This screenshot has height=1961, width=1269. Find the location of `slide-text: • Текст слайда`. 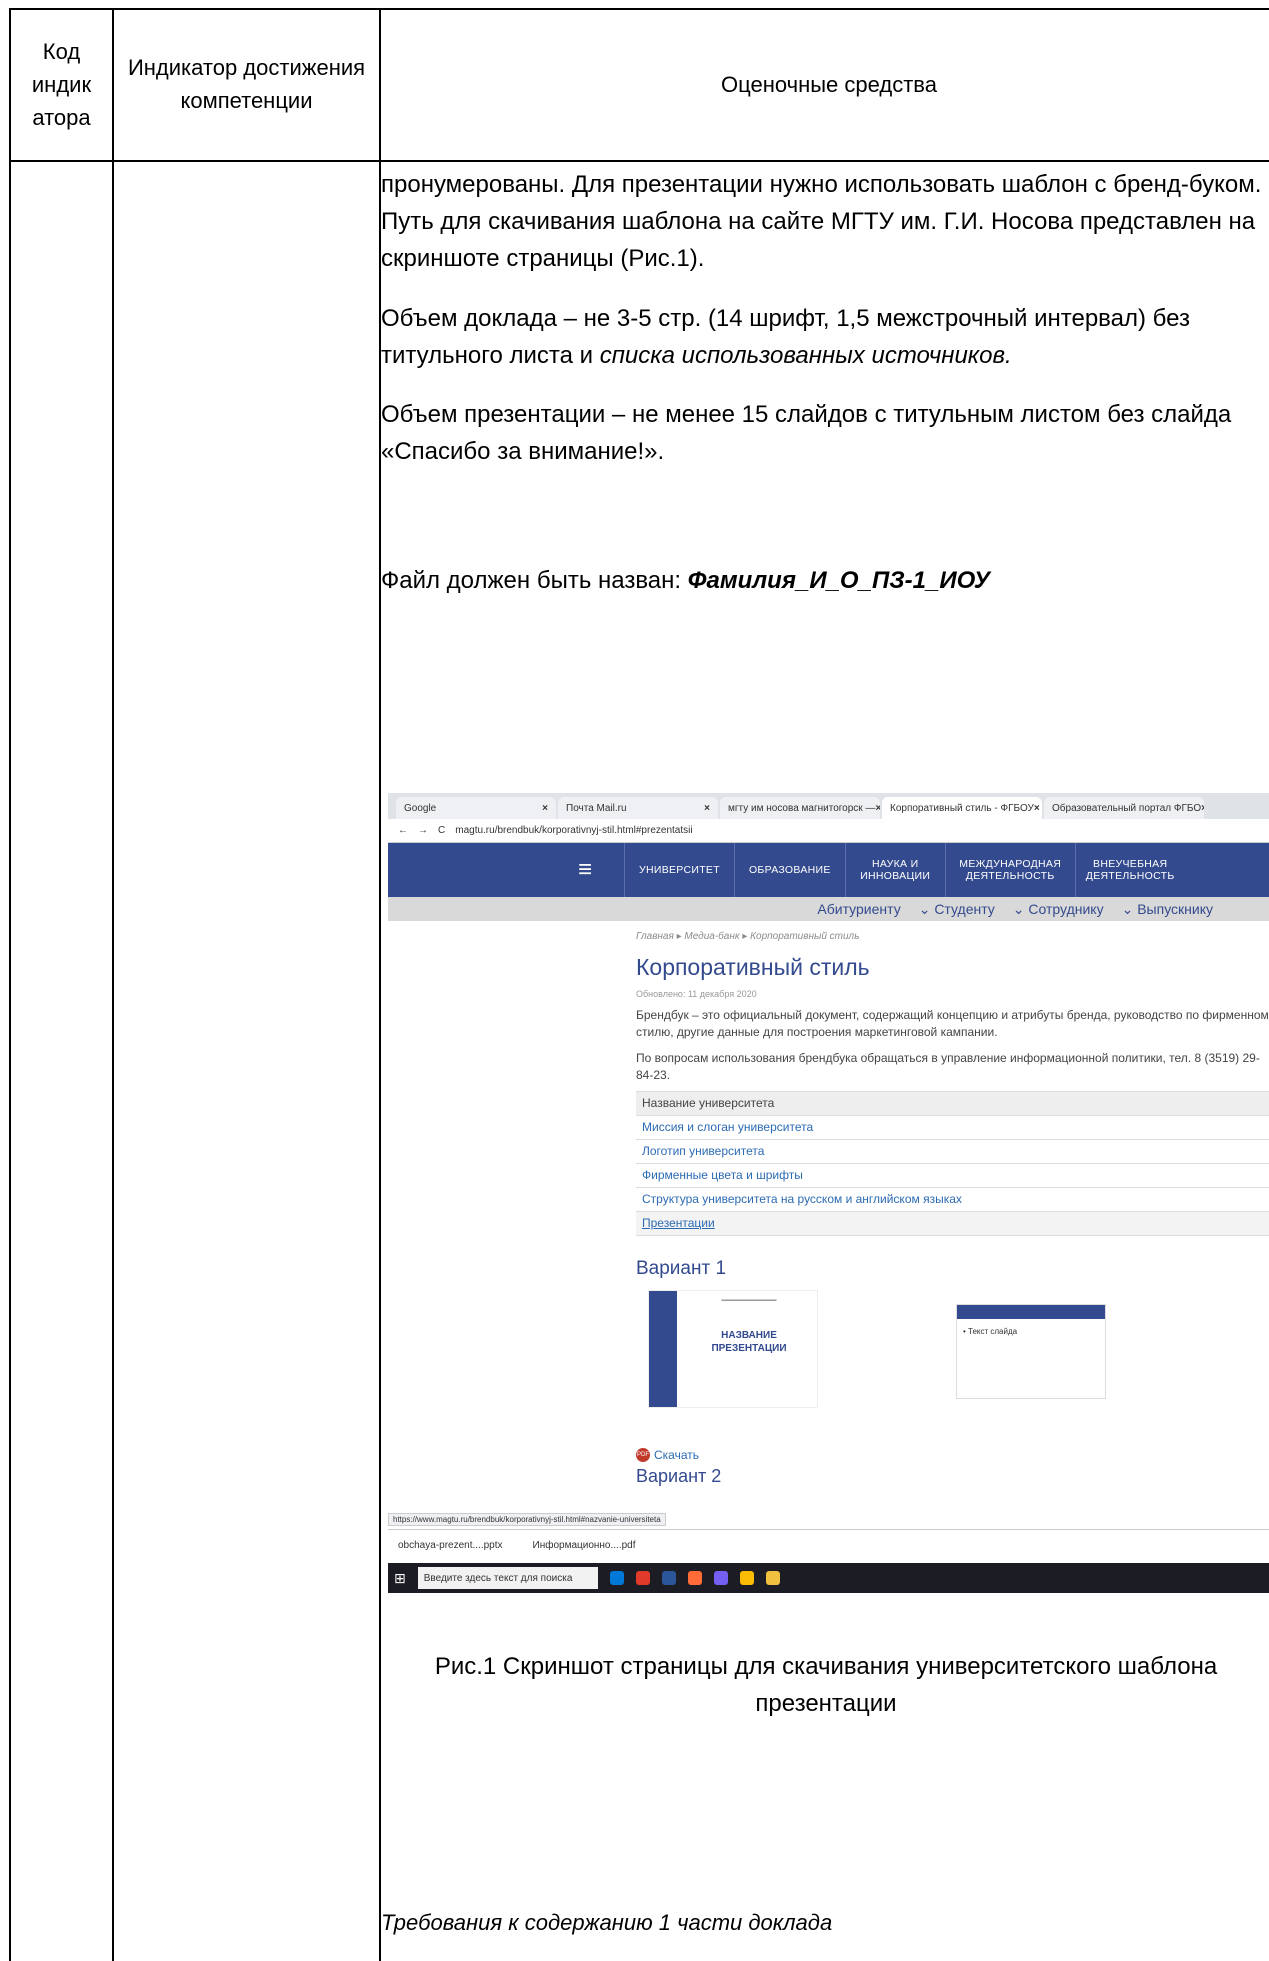

slide-text: • Текст слайда is located at coordinates (990, 1331).